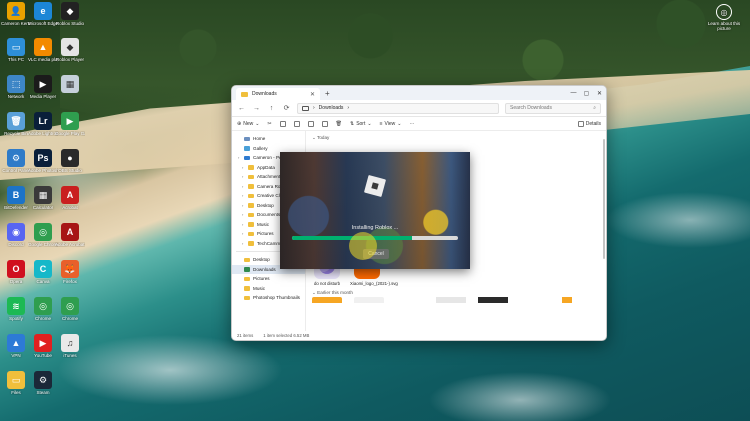 The width and height of the screenshot is (750, 421). Describe the element at coordinates (16, 96) in the screenshot. I see `desktop-icon-label: Network` at that location.